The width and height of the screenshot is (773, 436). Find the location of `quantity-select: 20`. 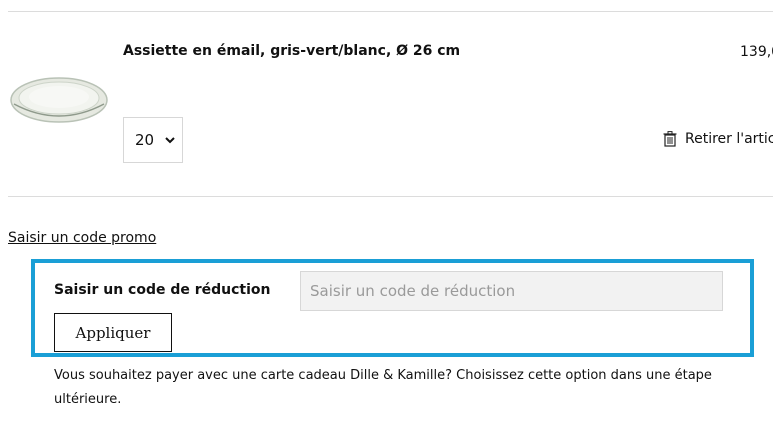

quantity-select: 20 is located at coordinates (153, 140).